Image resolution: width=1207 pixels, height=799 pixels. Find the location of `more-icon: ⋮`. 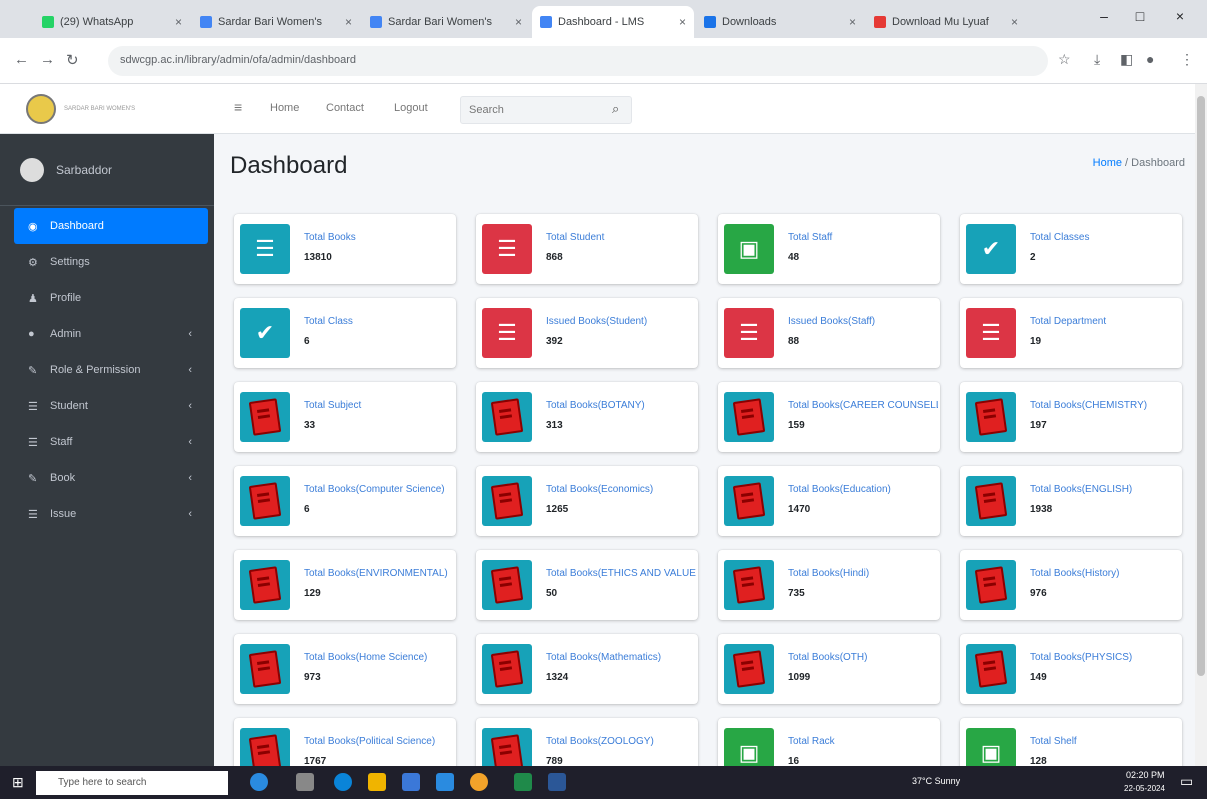

more-icon: ⋮ is located at coordinates (1187, 59).